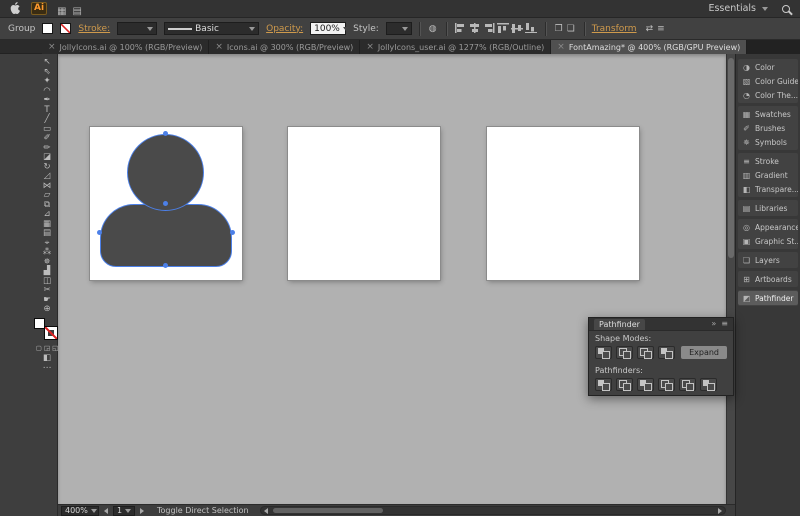 This screenshot has width=800, height=516. What do you see at coordinates (624, 352) in the screenshot?
I see `minus-front-button` at bounding box center [624, 352].